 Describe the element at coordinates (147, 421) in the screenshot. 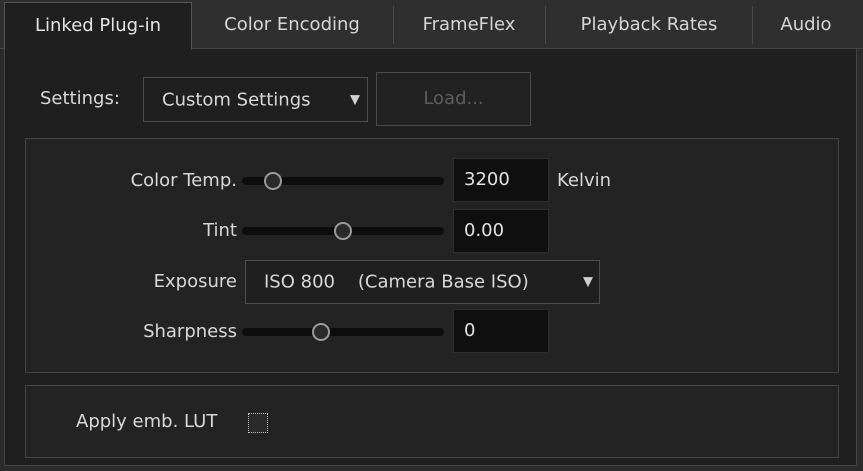

I see `apply-emb-lut-label: Apply emb. LUT` at that location.